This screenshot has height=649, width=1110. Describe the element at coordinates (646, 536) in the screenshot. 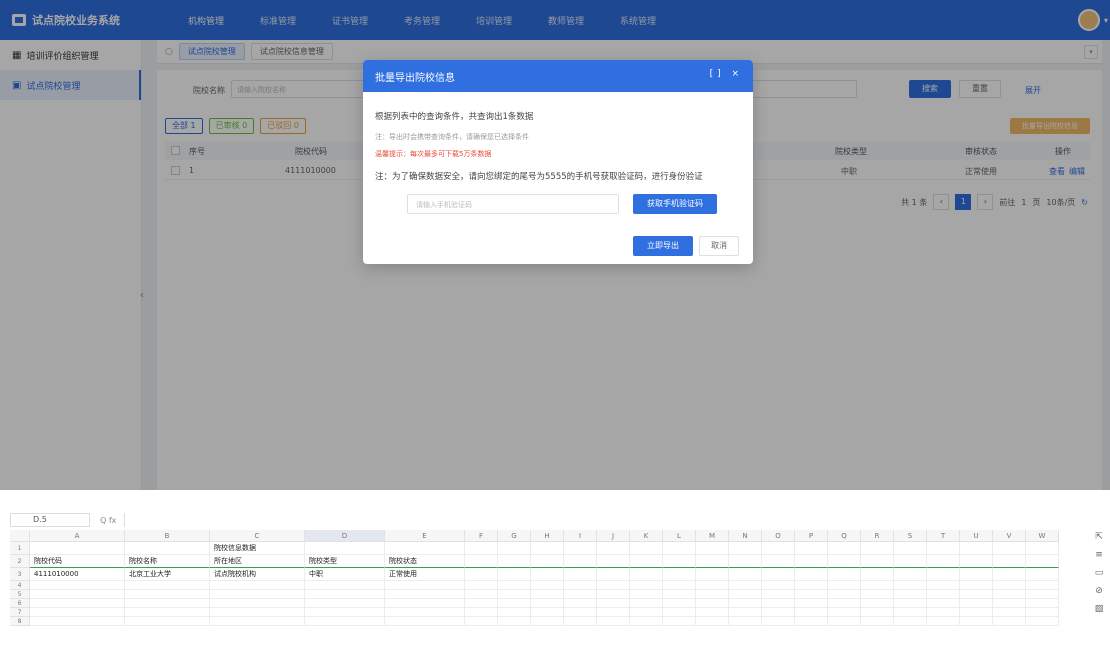

I see `column-header-k: K` at that location.